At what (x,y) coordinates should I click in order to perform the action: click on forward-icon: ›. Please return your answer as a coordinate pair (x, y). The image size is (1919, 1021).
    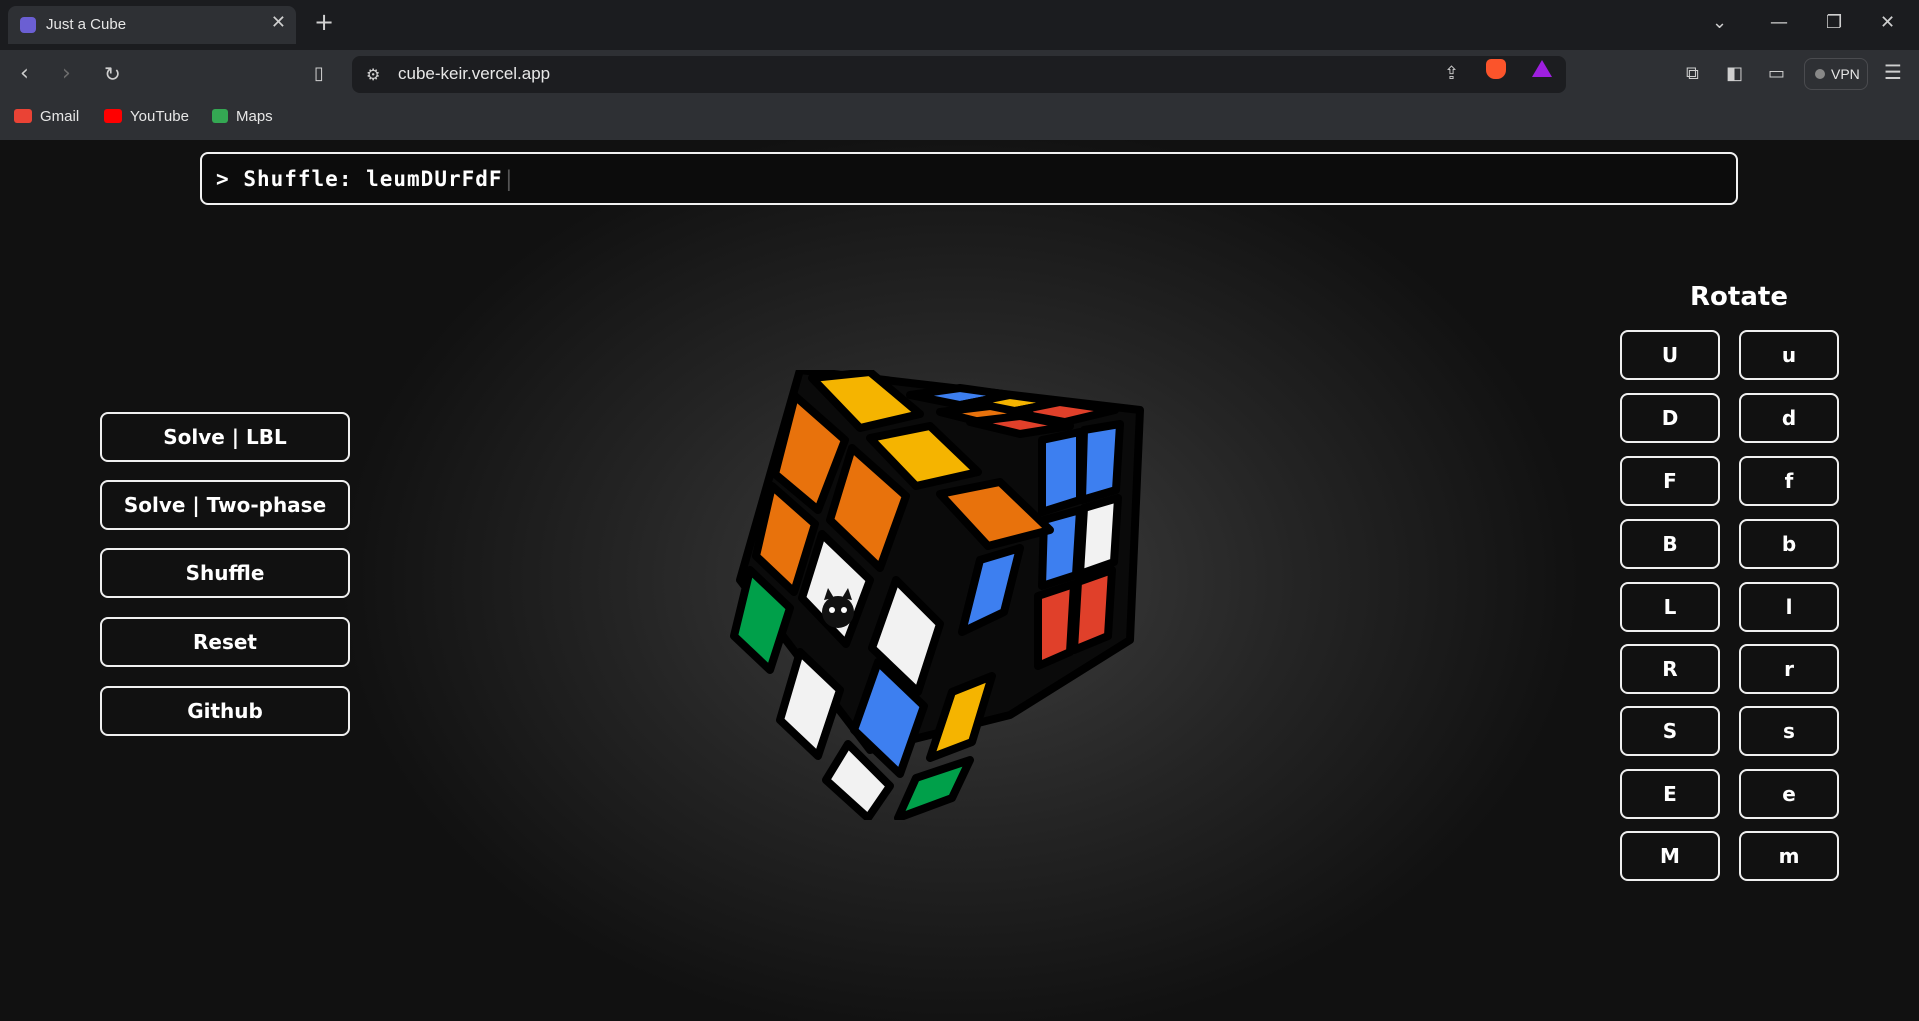
    Looking at the image, I should click on (66, 73).